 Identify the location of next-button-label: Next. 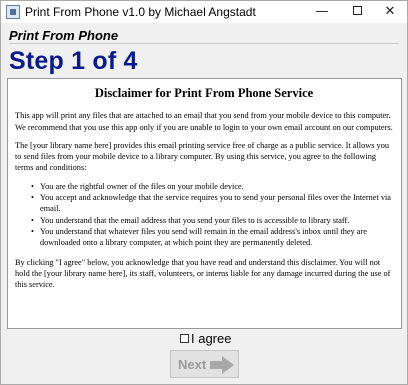
(192, 364).